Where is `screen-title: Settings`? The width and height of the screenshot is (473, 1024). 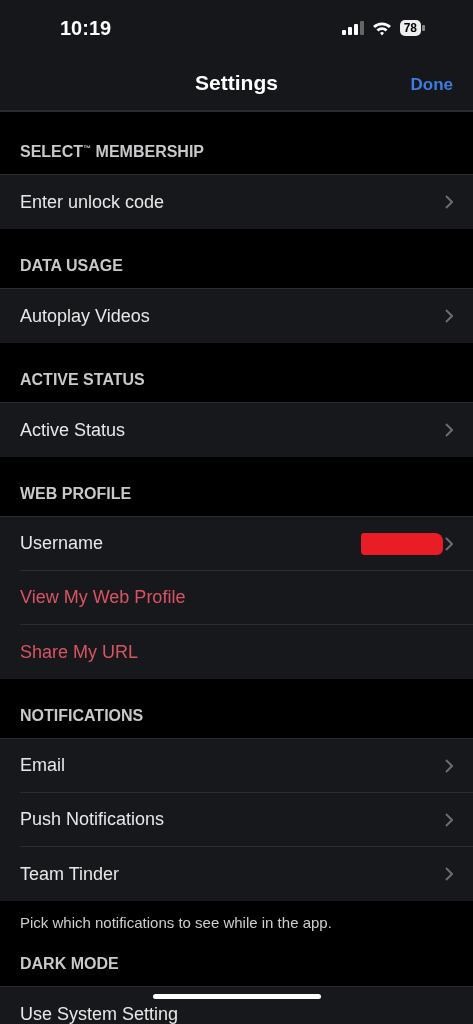
screen-title: Settings is located at coordinates (236, 82).